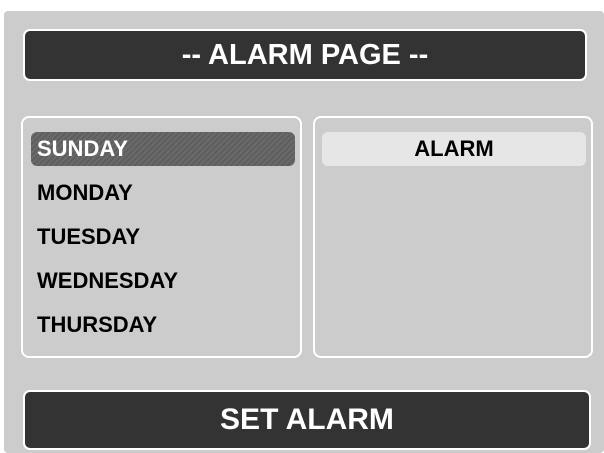 The width and height of the screenshot is (604, 453). Describe the element at coordinates (82, 148) in the screenshot. I see `day-item-label: SUNDAY` at that location.